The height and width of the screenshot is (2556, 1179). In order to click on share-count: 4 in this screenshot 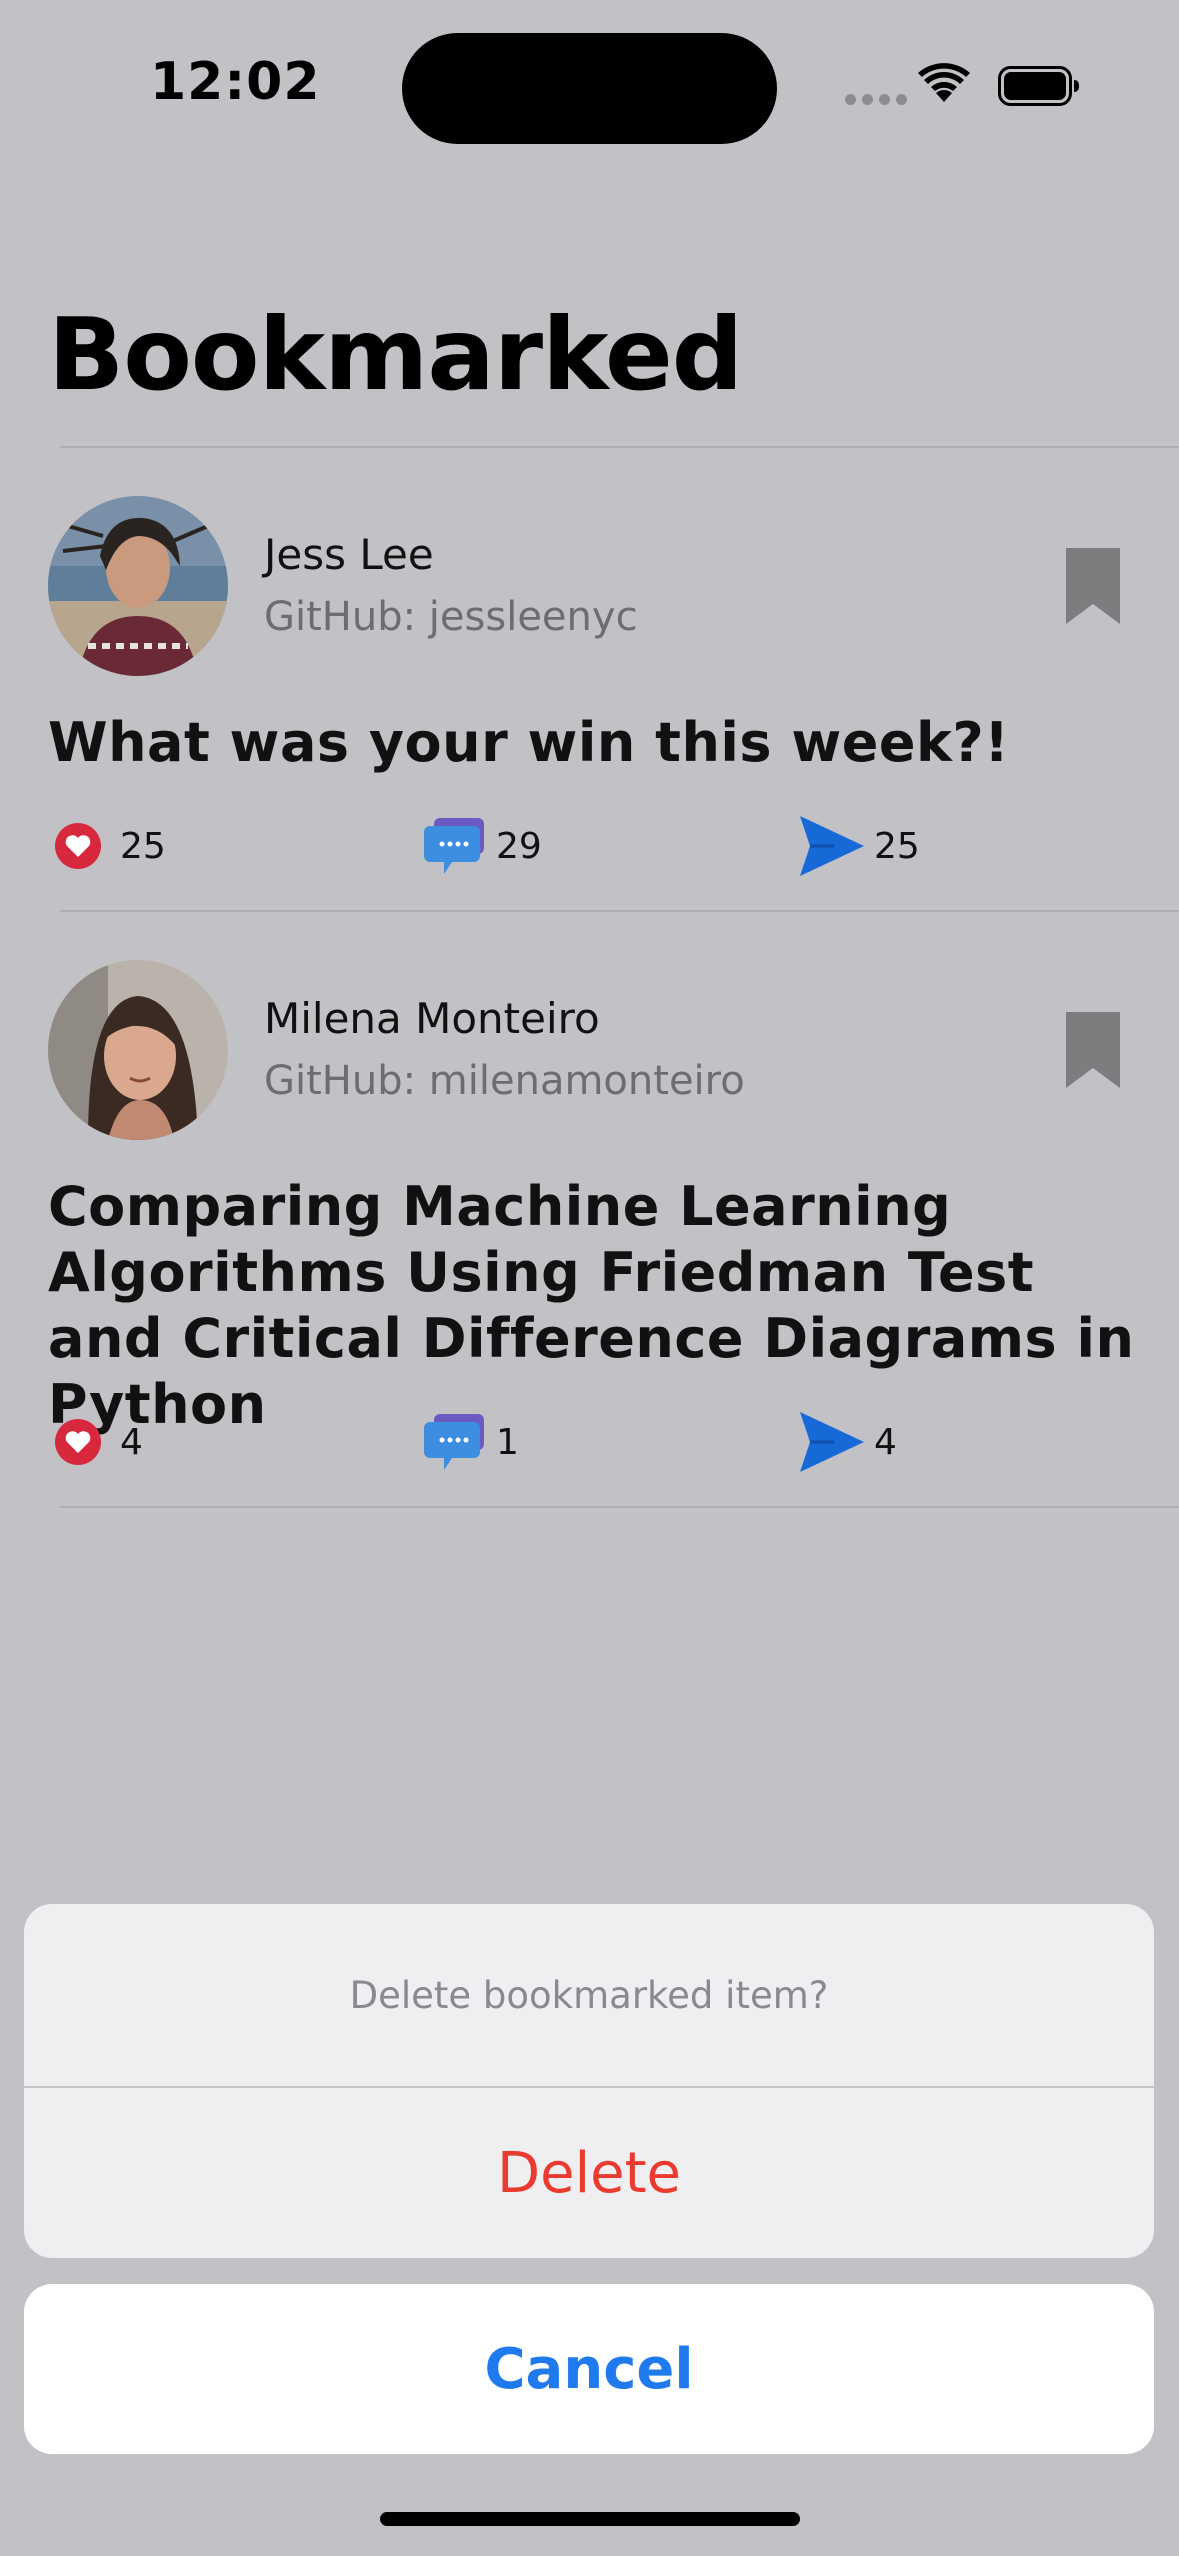, I will do `click(885, 1442)`.